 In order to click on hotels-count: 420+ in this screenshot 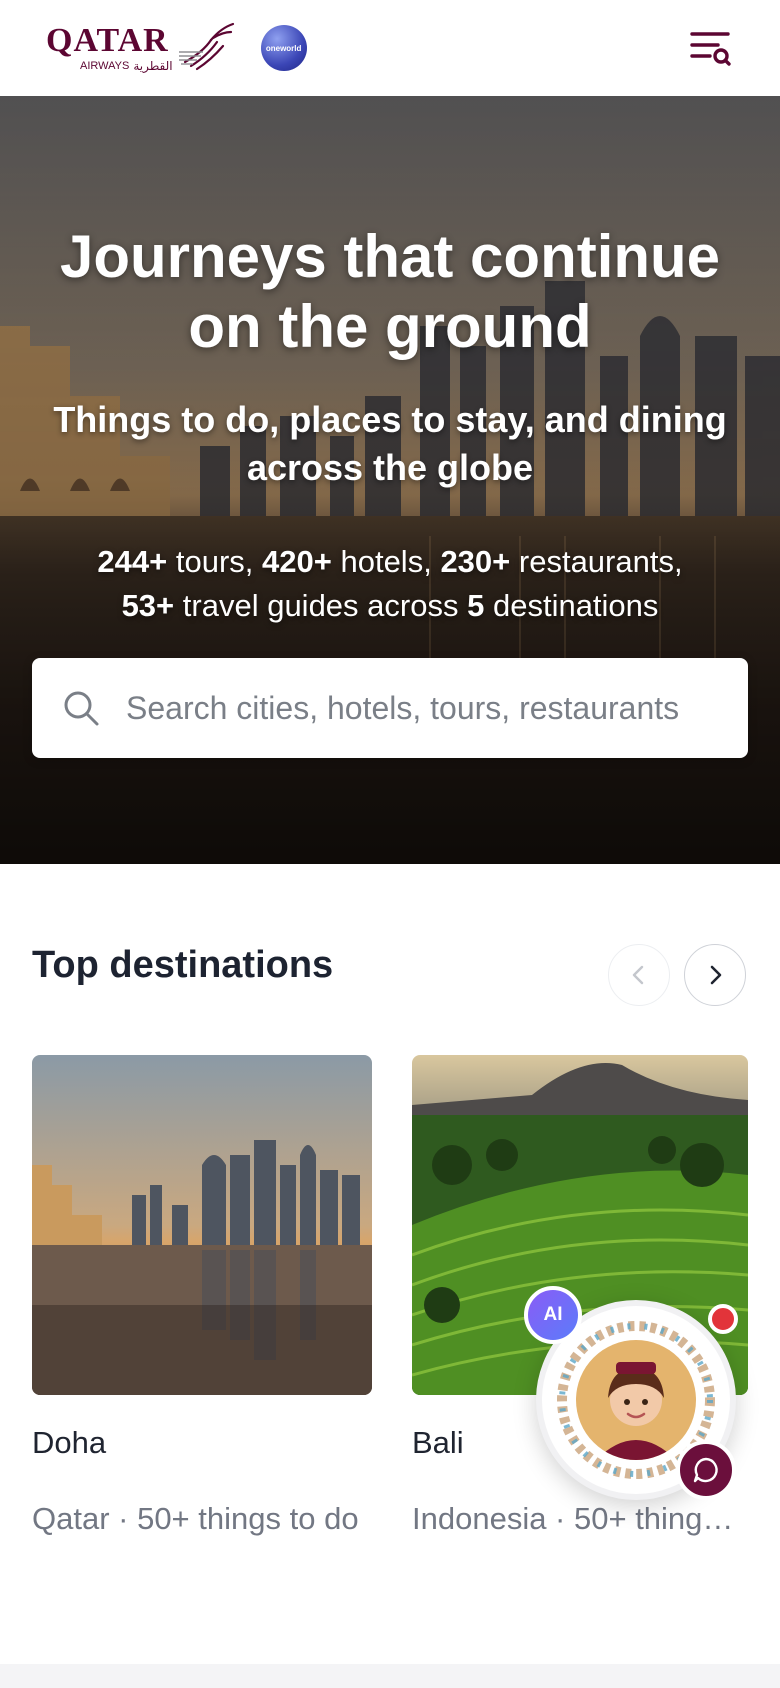, I will do `click(297, 561)`.